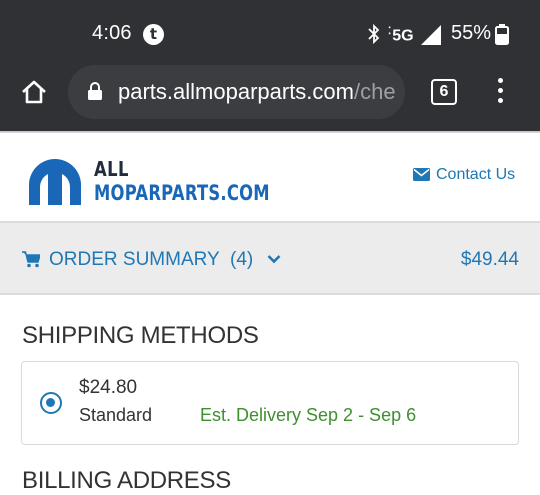 This screenshot has width=540, height=495. Describe the element at coordinates (308, 415) in the screenshot. I see `delivery-estimate: Est. Delivery Sep 2 - Sep 6` at that location.